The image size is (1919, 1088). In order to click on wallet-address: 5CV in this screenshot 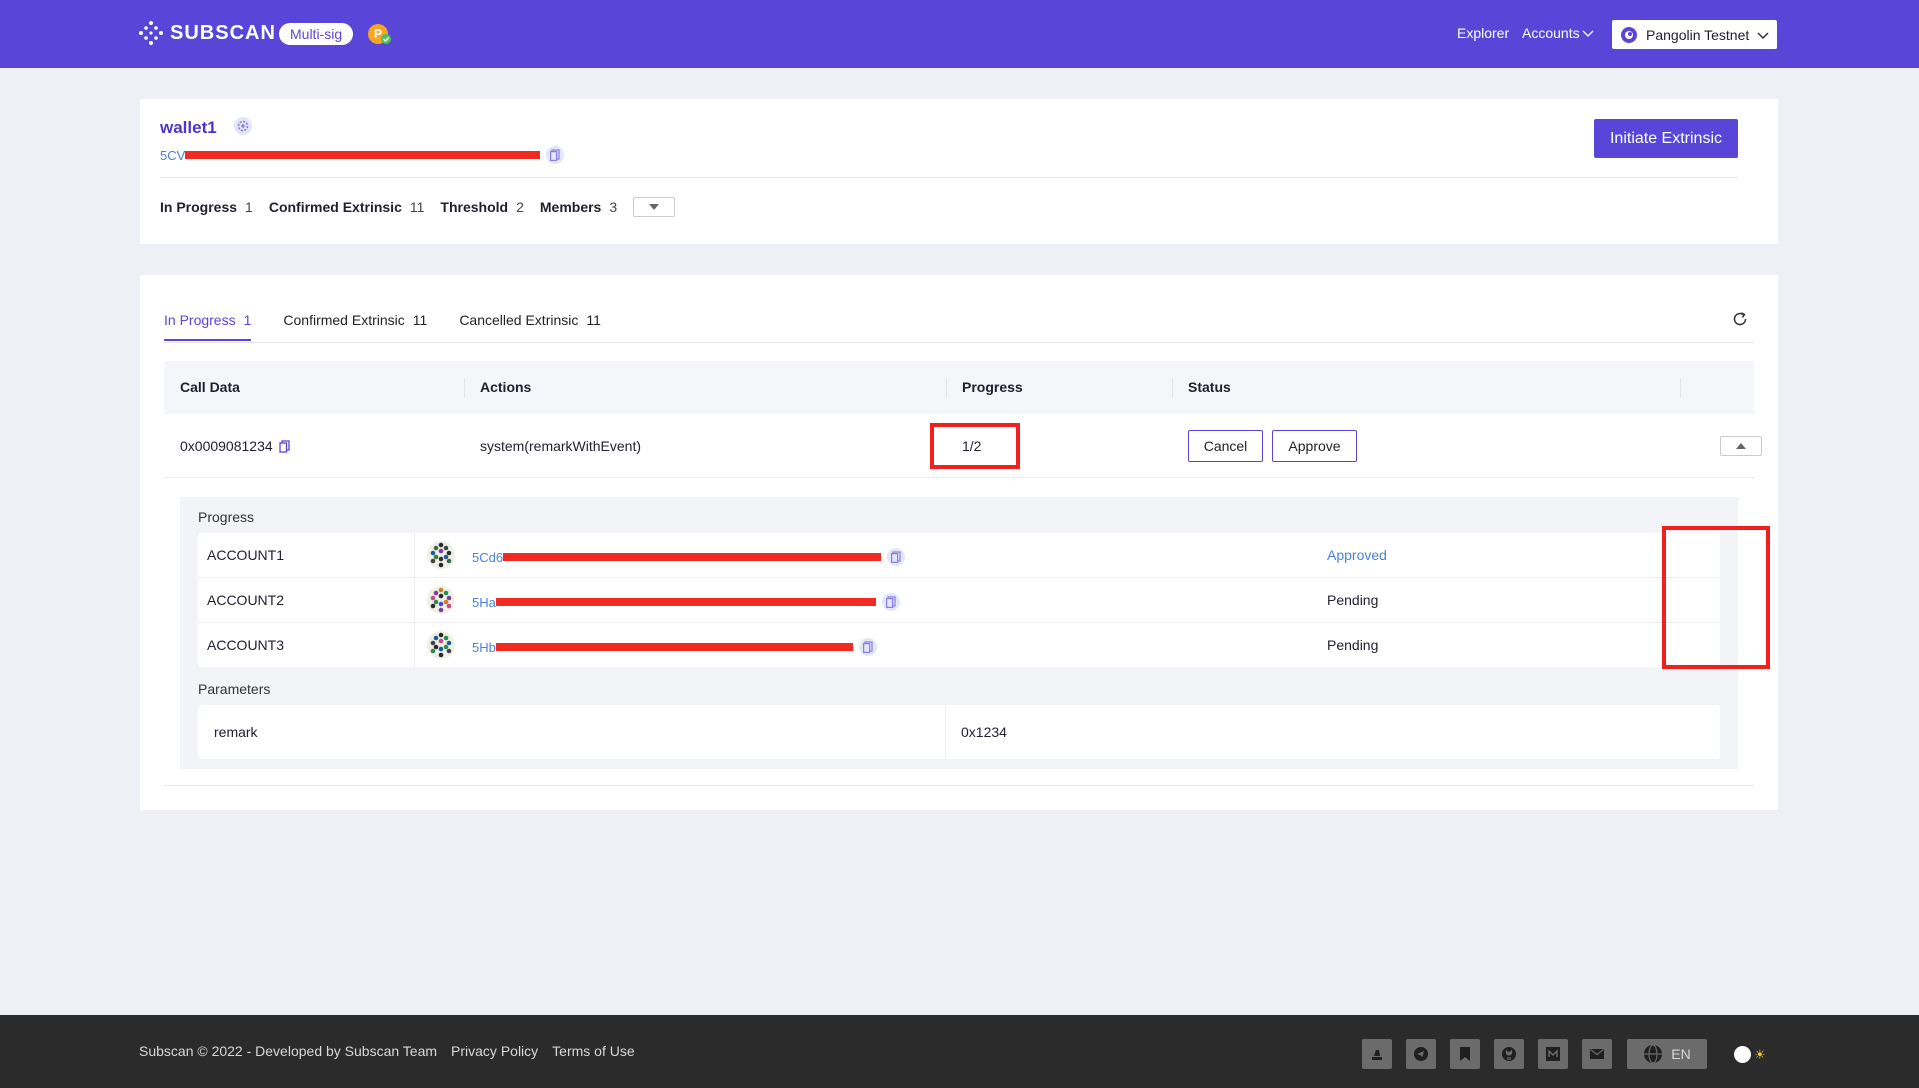, I will do `click(362, 155)`.